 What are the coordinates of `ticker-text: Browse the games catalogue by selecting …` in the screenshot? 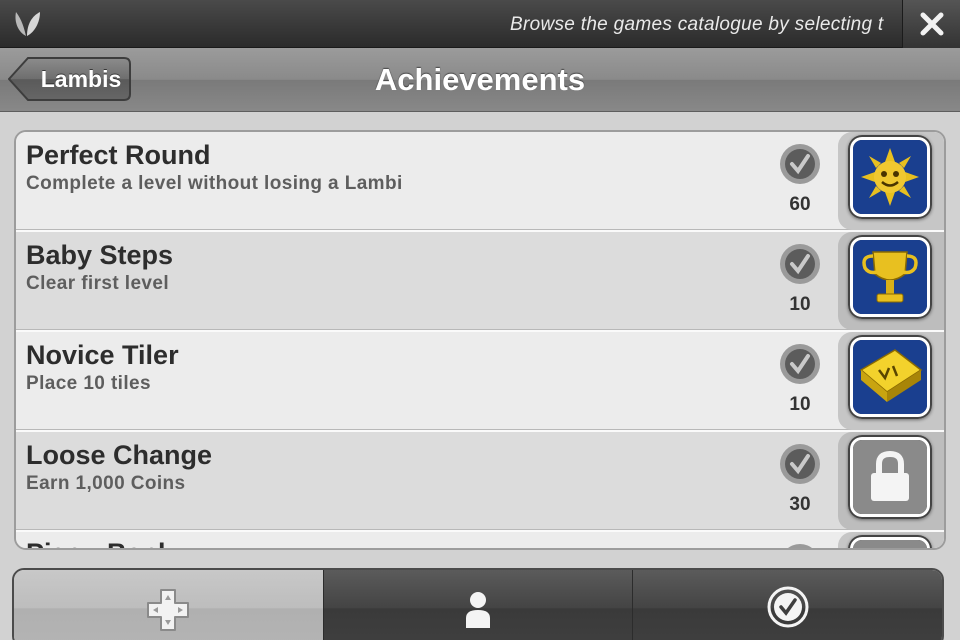 It's located at (697, 24).